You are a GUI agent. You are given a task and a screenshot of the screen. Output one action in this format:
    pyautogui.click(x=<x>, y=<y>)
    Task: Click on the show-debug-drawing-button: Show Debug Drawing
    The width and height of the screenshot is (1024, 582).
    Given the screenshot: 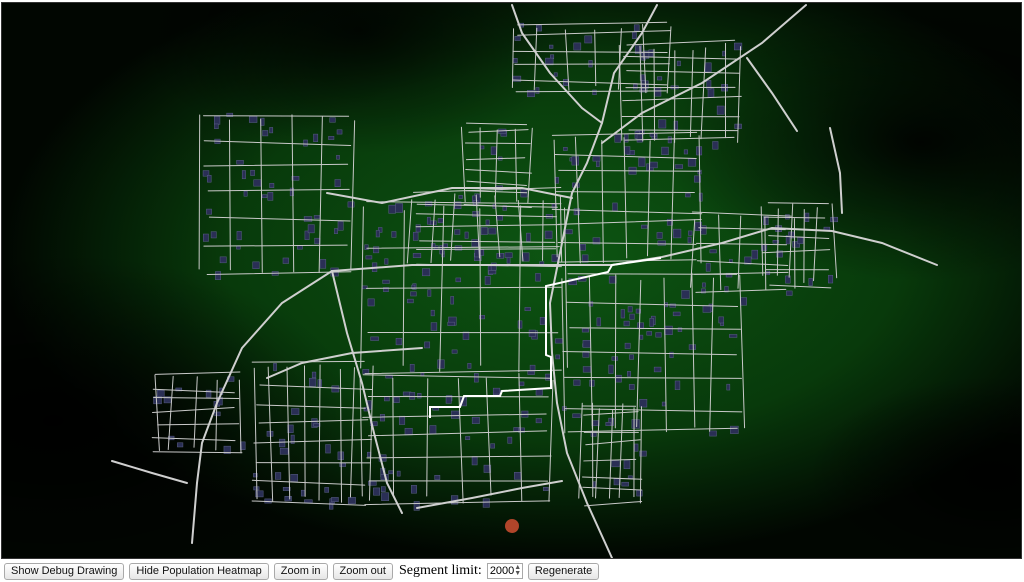 What is the action you would take?
    pyautogui.click(x=64, y=571)
    